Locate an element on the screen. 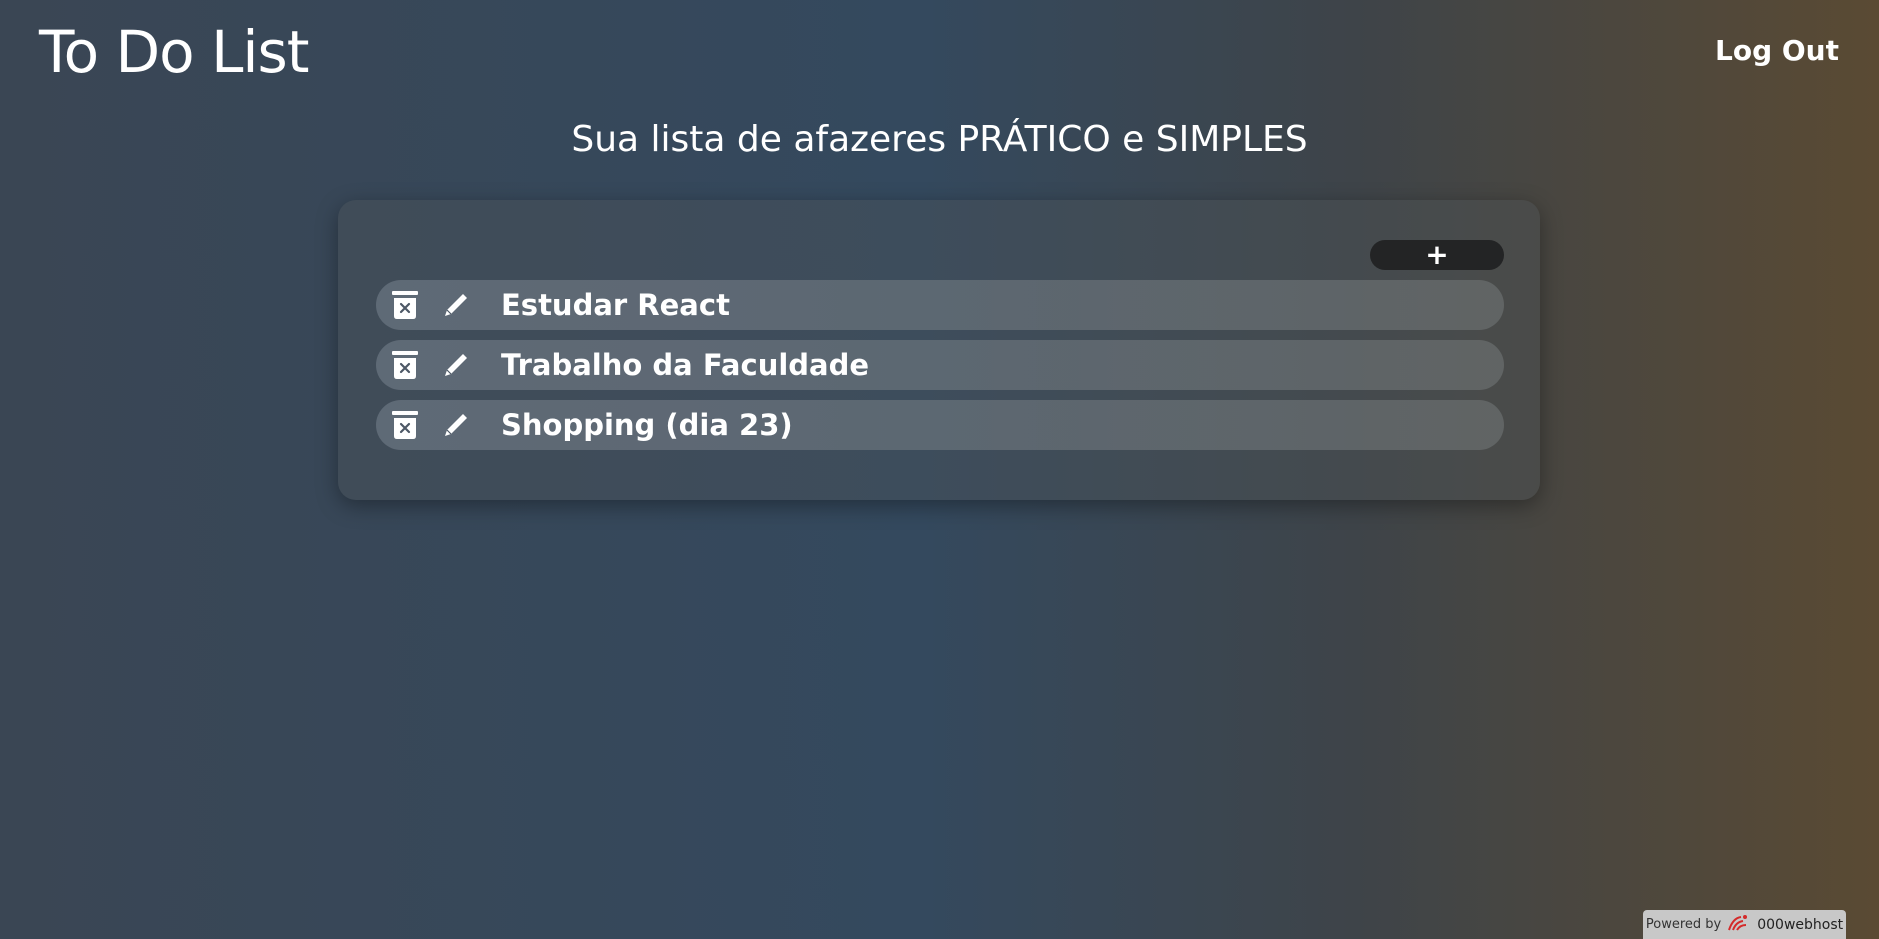 This screenshot has width=1879, height=939. todo-item: Trabalho da Faculdade is located at coordinates (940, 365).